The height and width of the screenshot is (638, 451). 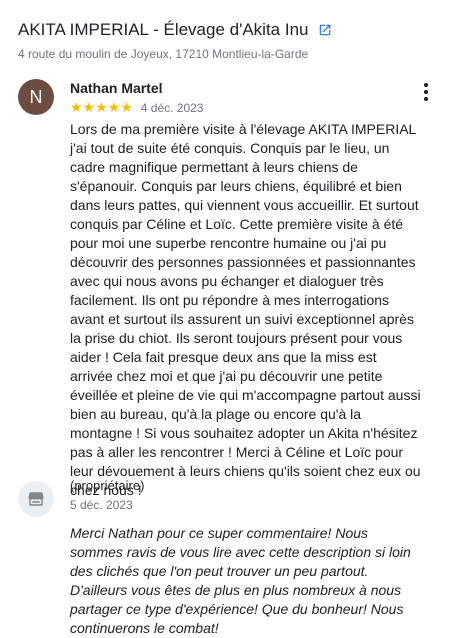 What do you see at coordinates (101, 107) in the screenshot?
I see `star-rating: ★★★★★` at bounding box center [101, 107].